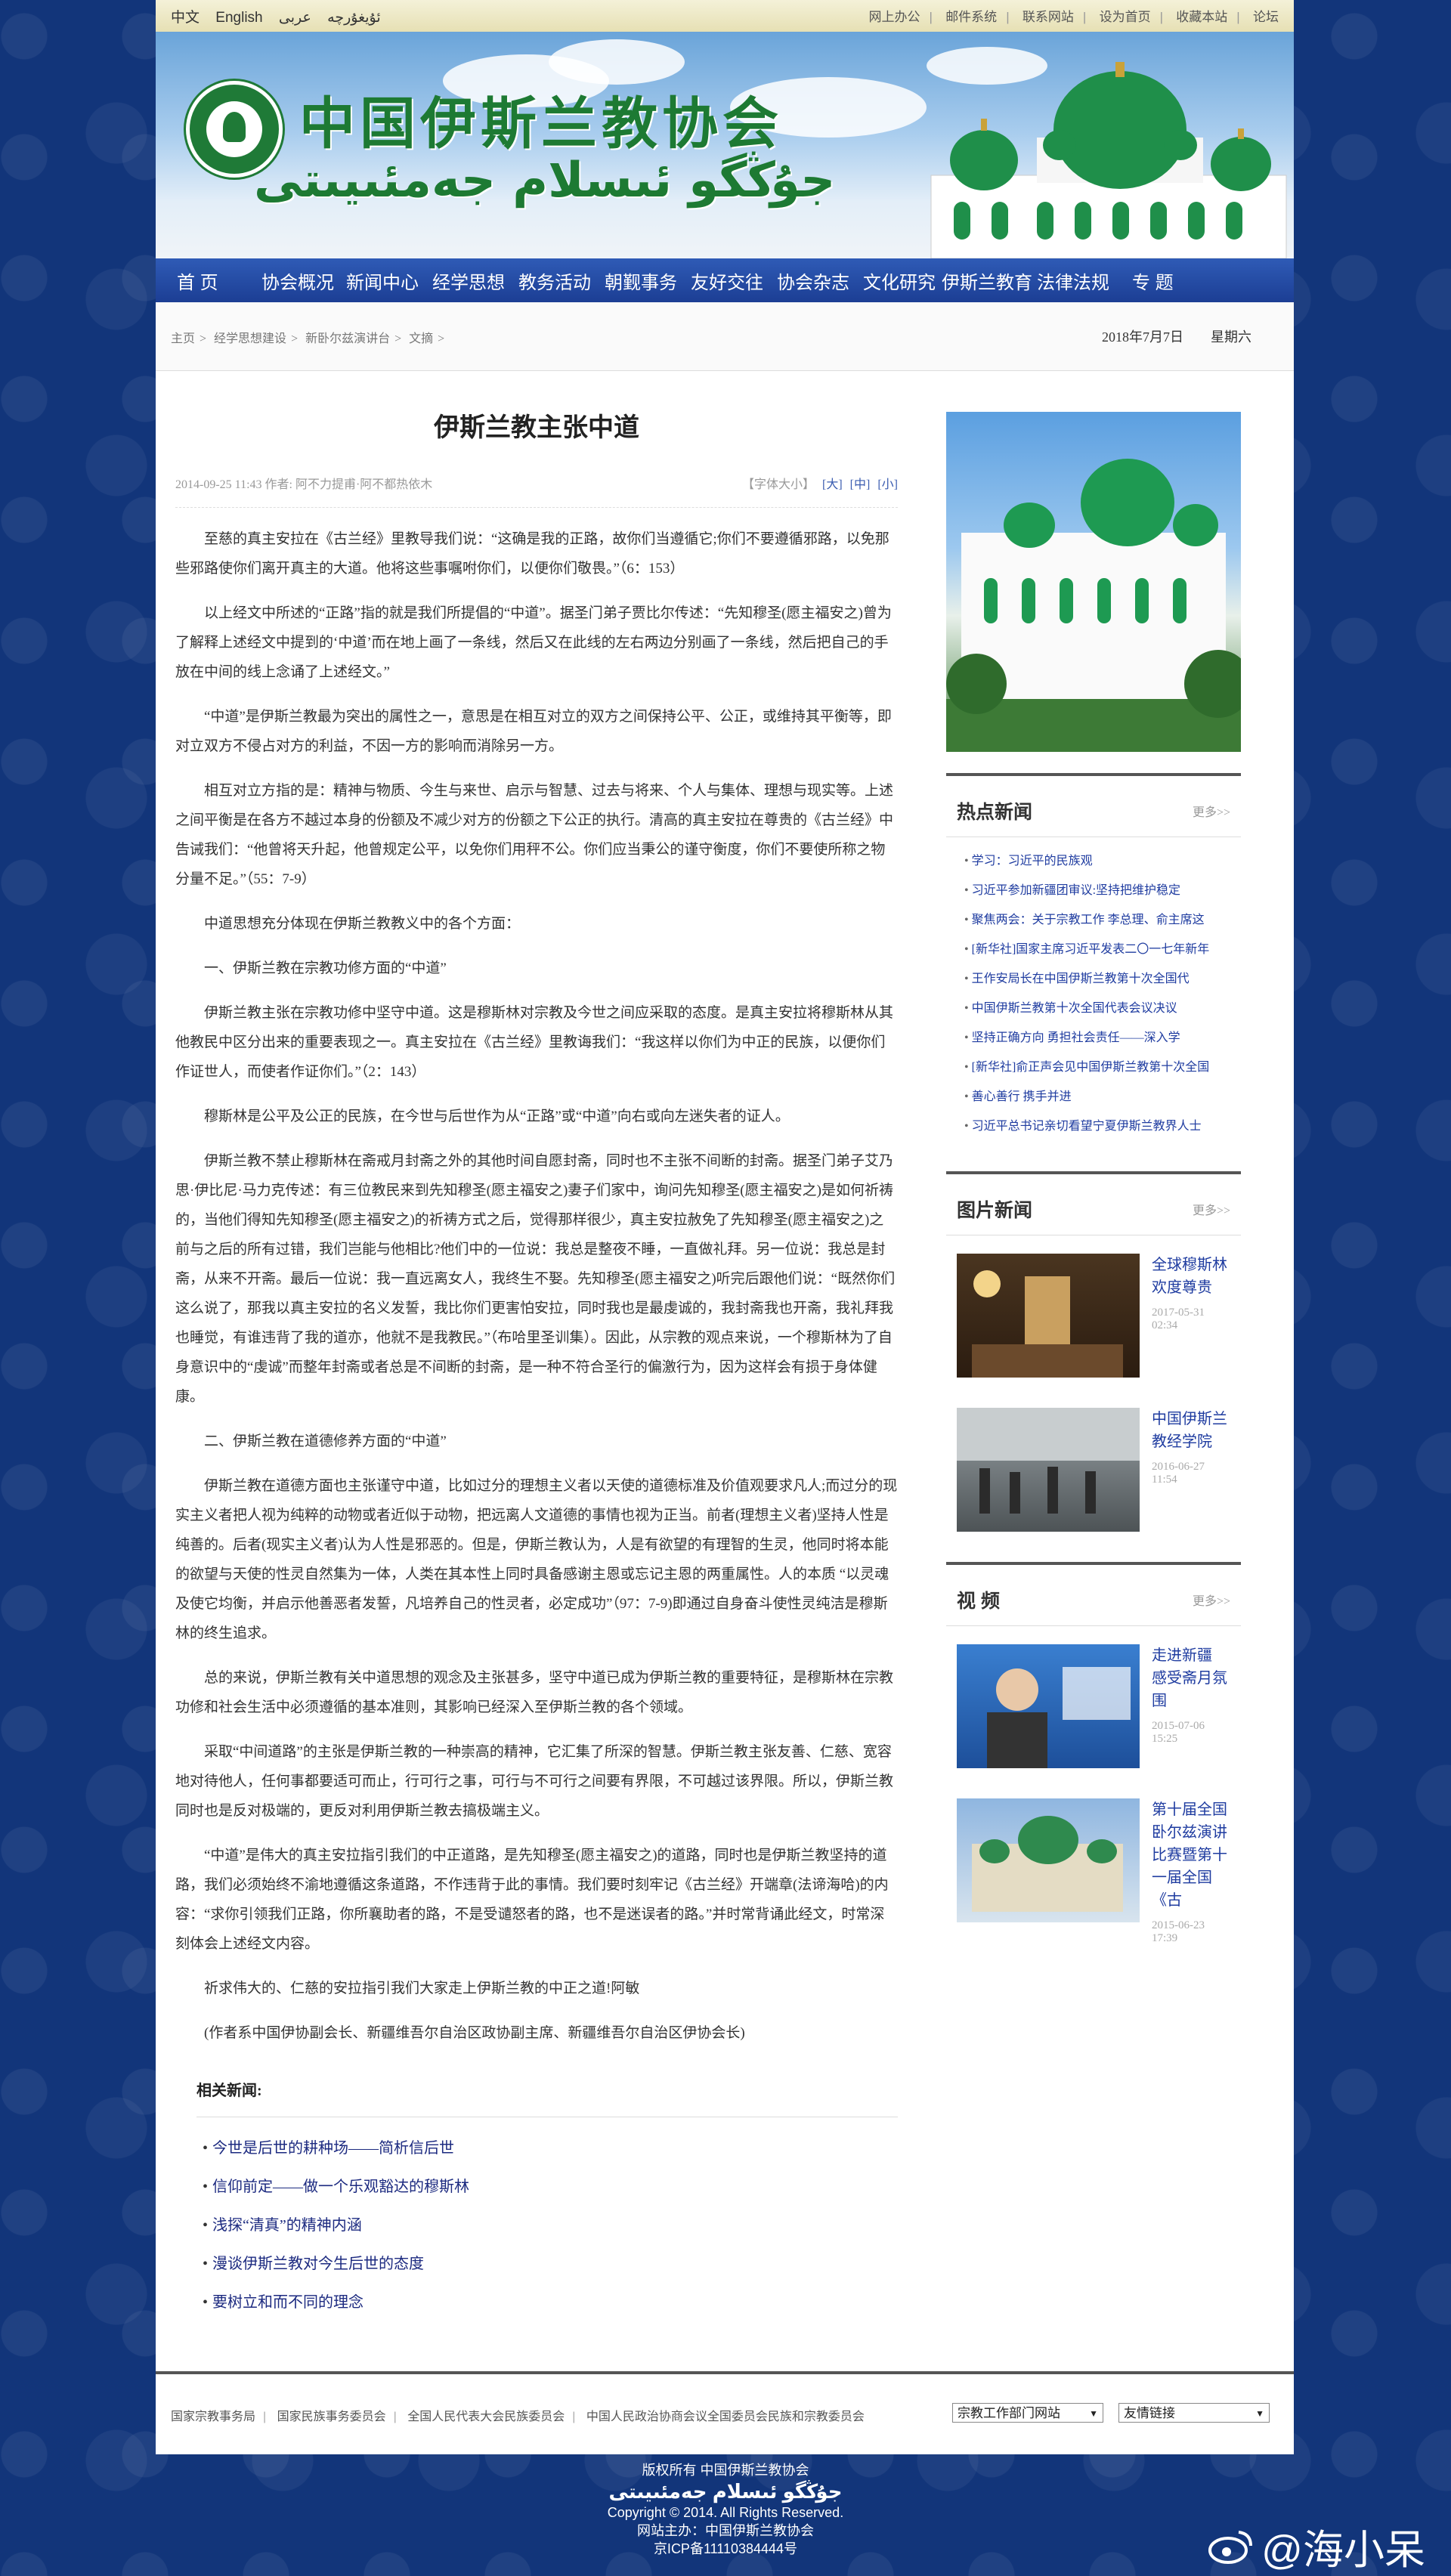  What do you see at coordinates (1102, 920) in the screenshot?
I see `hot-news-item: 聚焦两会：关于宗教工作 李总理、俞主席这` at bounding box center [1102, 920].